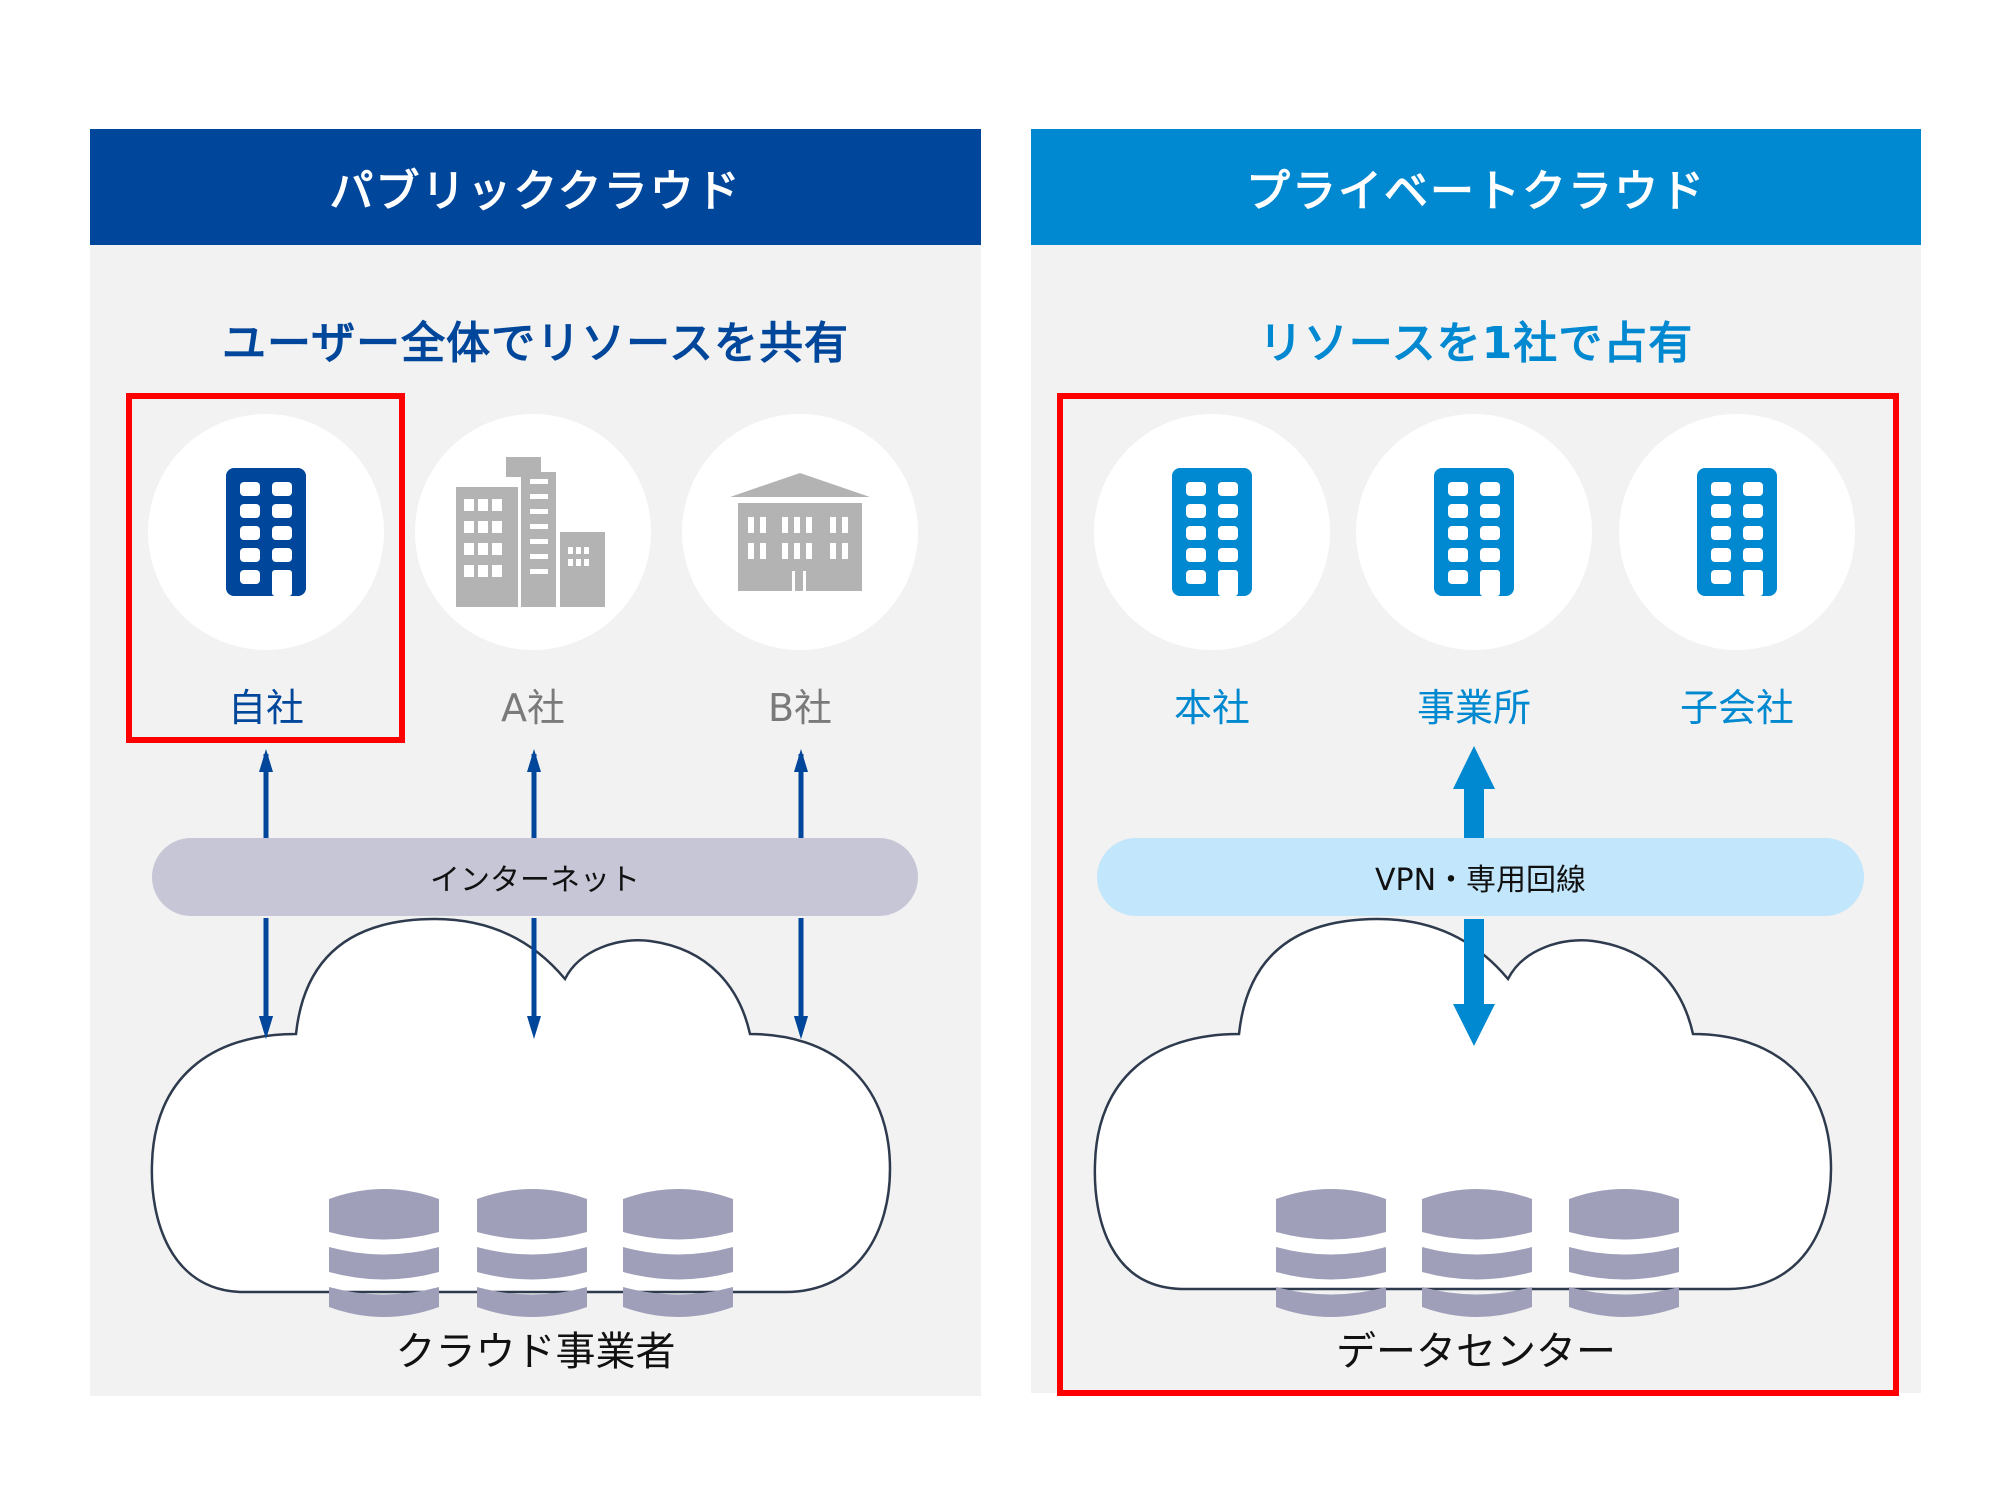 This screenshot has width=2000, height=1500. I want to click on highlight-box-own-company, so click(265, 568).